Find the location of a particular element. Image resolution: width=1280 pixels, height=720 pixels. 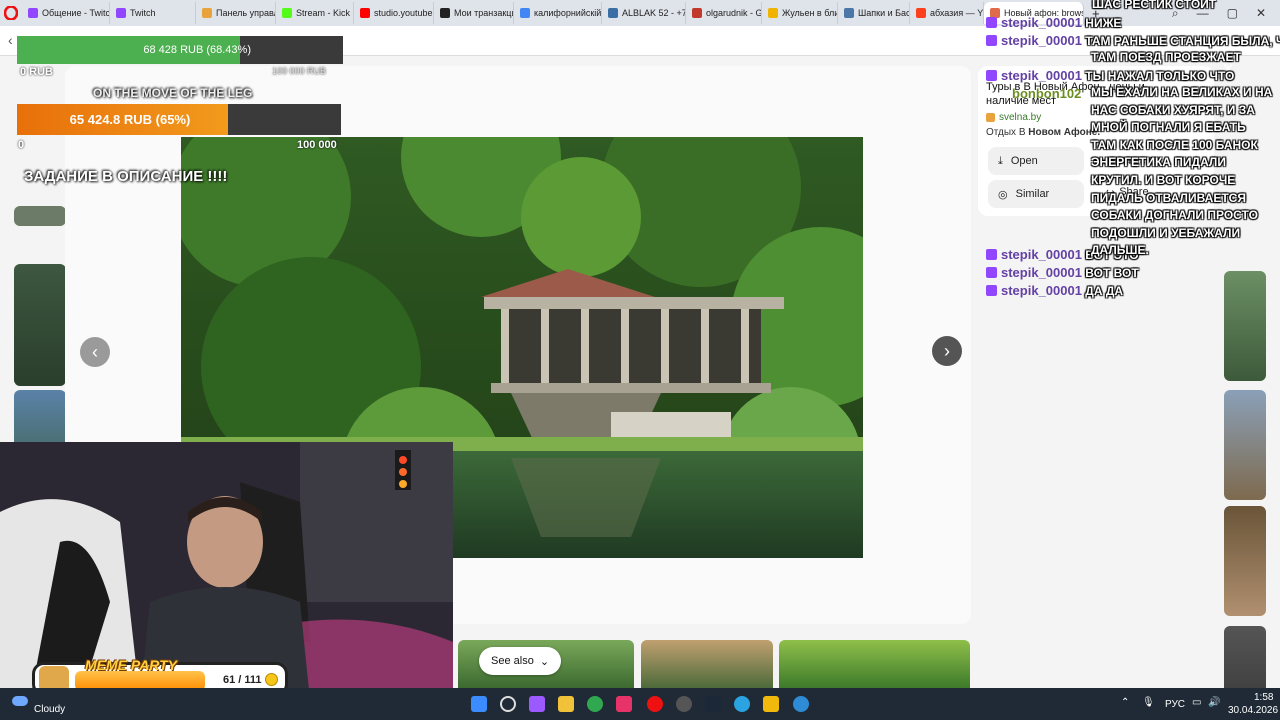

see-also-button: See also ⌄ is located at coordinates (520, 661).